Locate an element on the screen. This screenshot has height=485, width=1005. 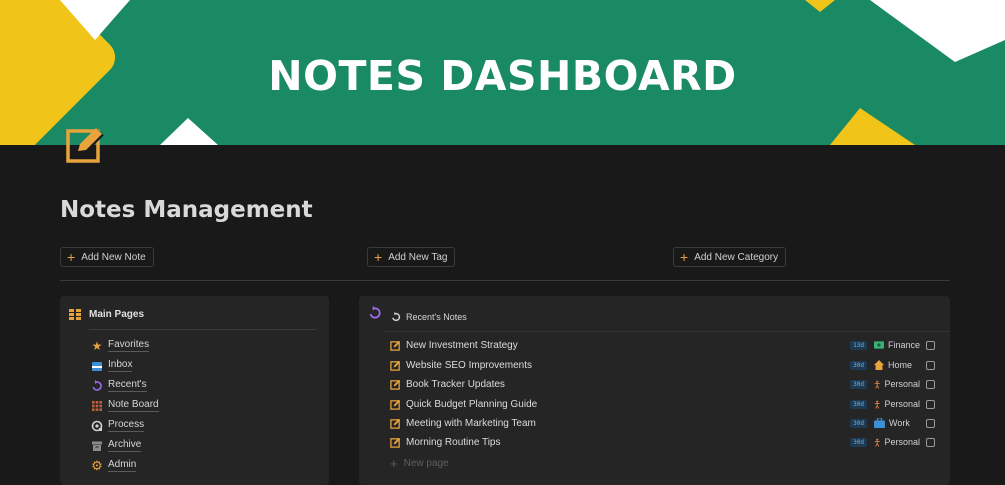
note-row: New Investment Strategy 13d Finance is located at coordinates (662, 345).